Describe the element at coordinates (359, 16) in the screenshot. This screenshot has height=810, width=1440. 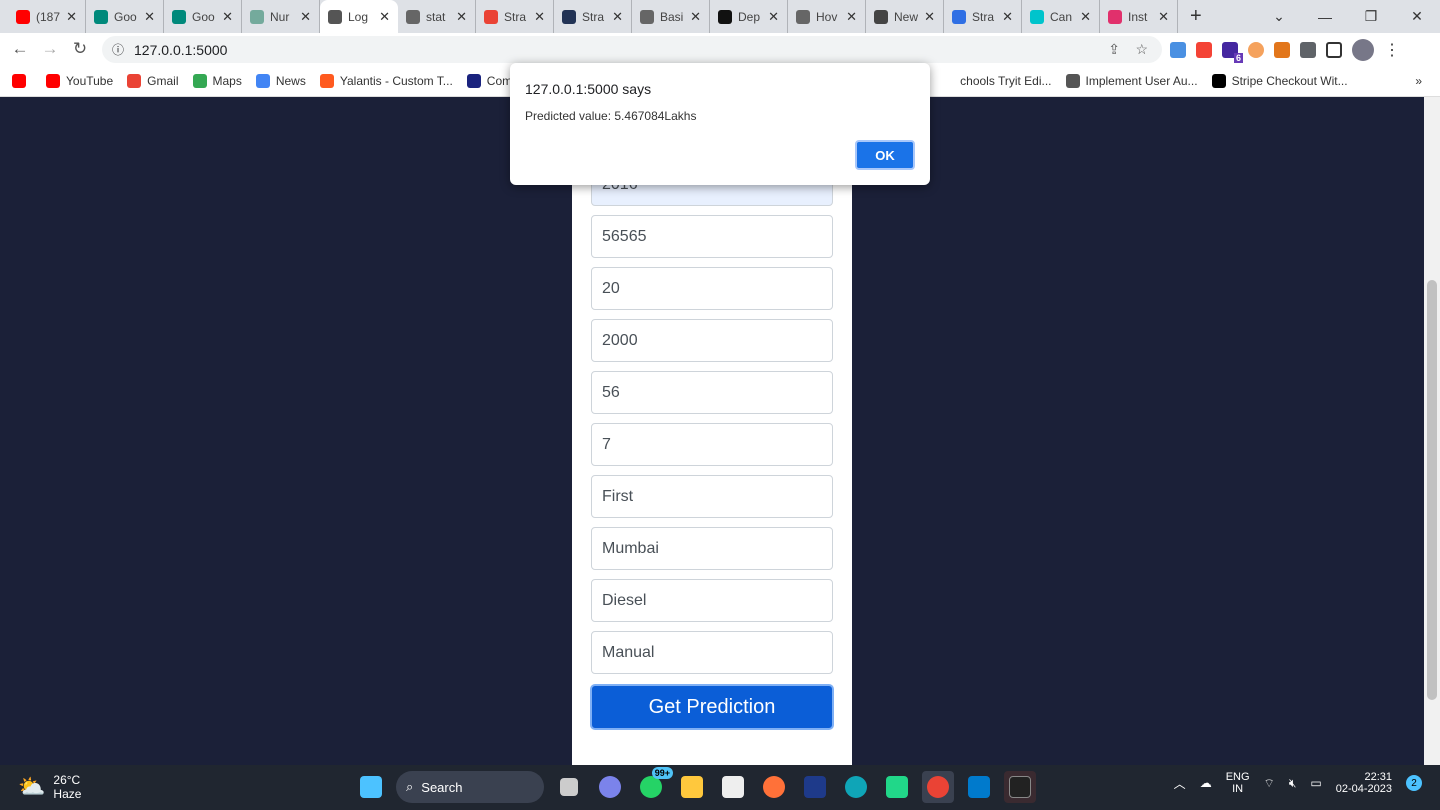
I see `tab: Log ✕` at that location.